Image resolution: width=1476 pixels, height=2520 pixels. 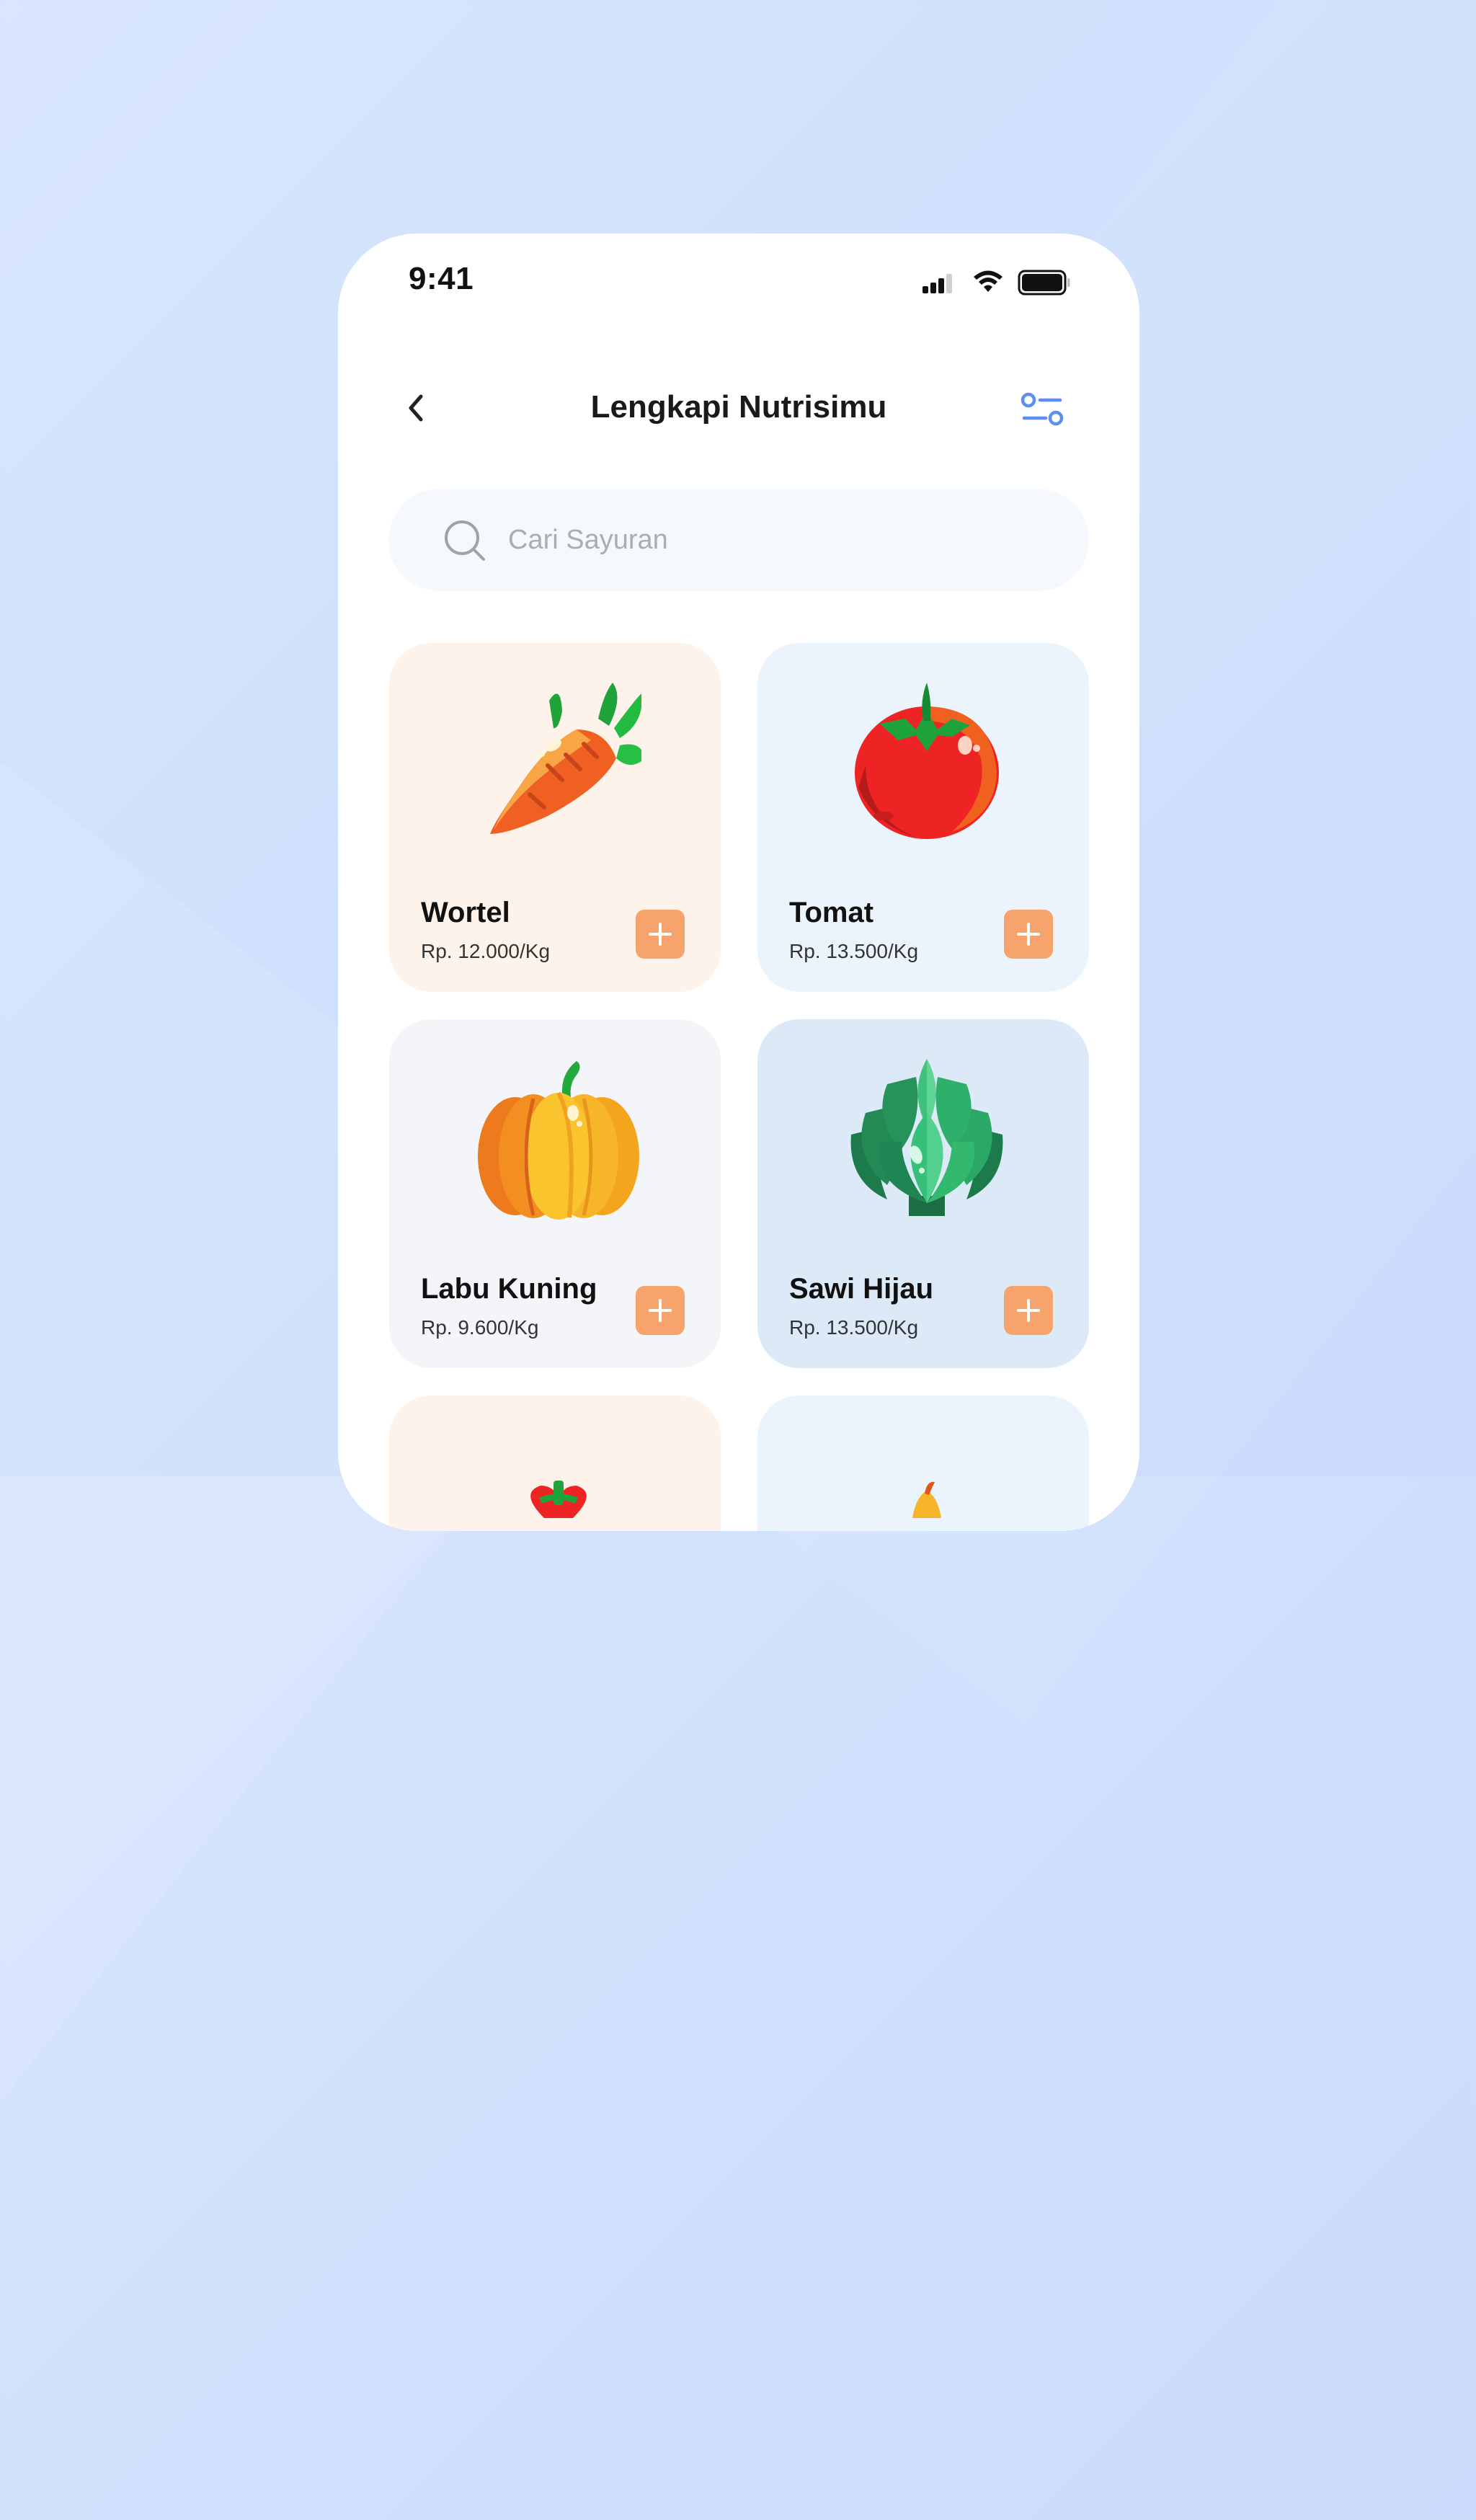 I want to click on signal-icon, so click(x=937, y=283).